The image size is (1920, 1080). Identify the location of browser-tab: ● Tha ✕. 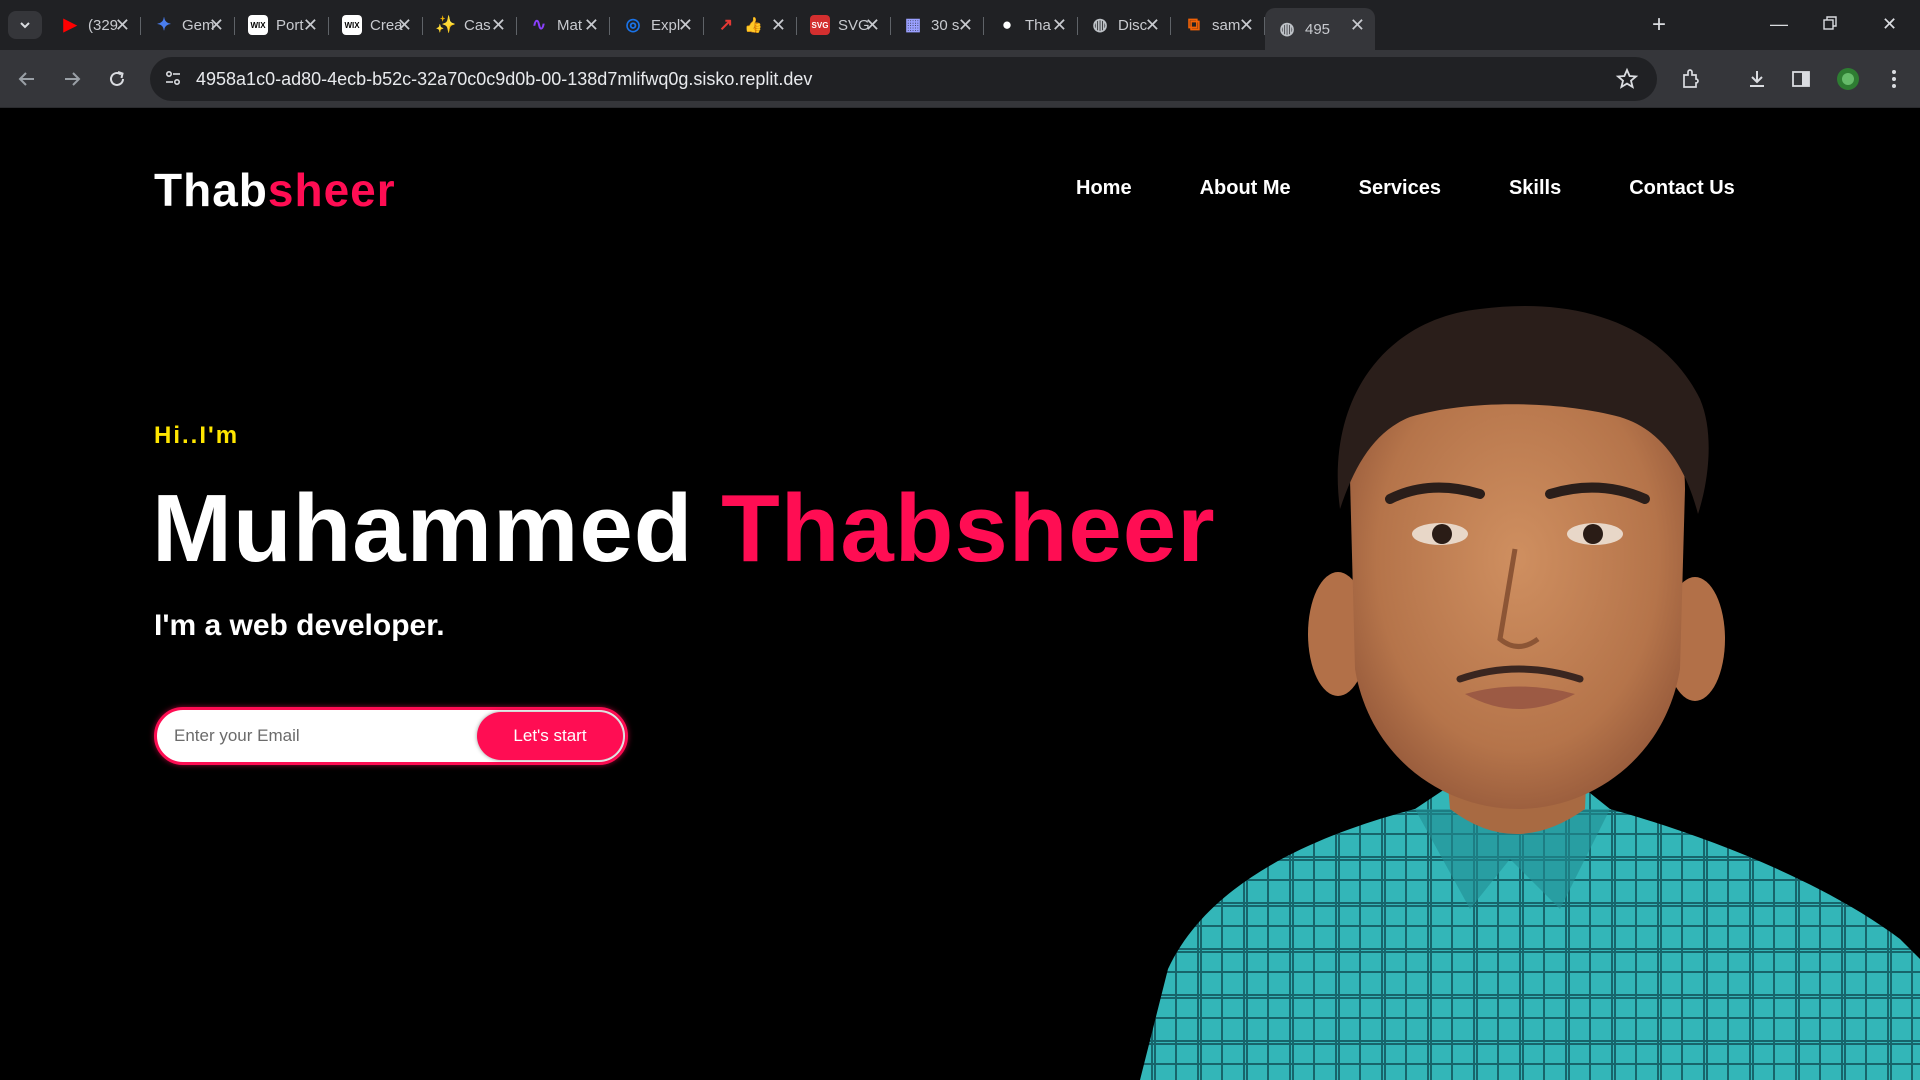
(1031, 25).